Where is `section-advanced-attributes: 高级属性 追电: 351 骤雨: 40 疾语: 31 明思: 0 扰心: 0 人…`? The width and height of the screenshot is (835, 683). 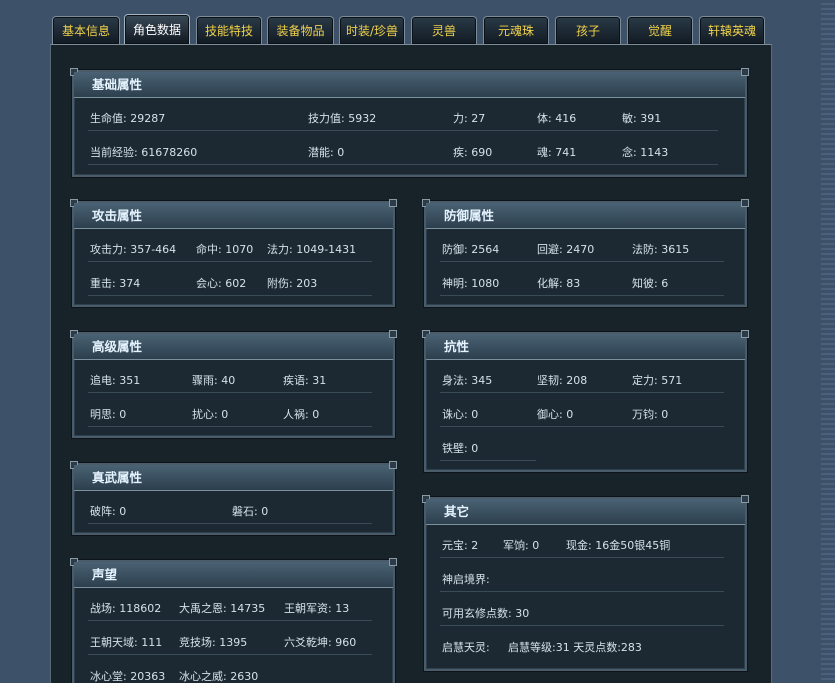
section-advanced-attributes: 高级属性 追电: 351 骤雨: 40 疾语: 31 明思: 0 扰心: 0 人… is located at coordinates (233, 384).